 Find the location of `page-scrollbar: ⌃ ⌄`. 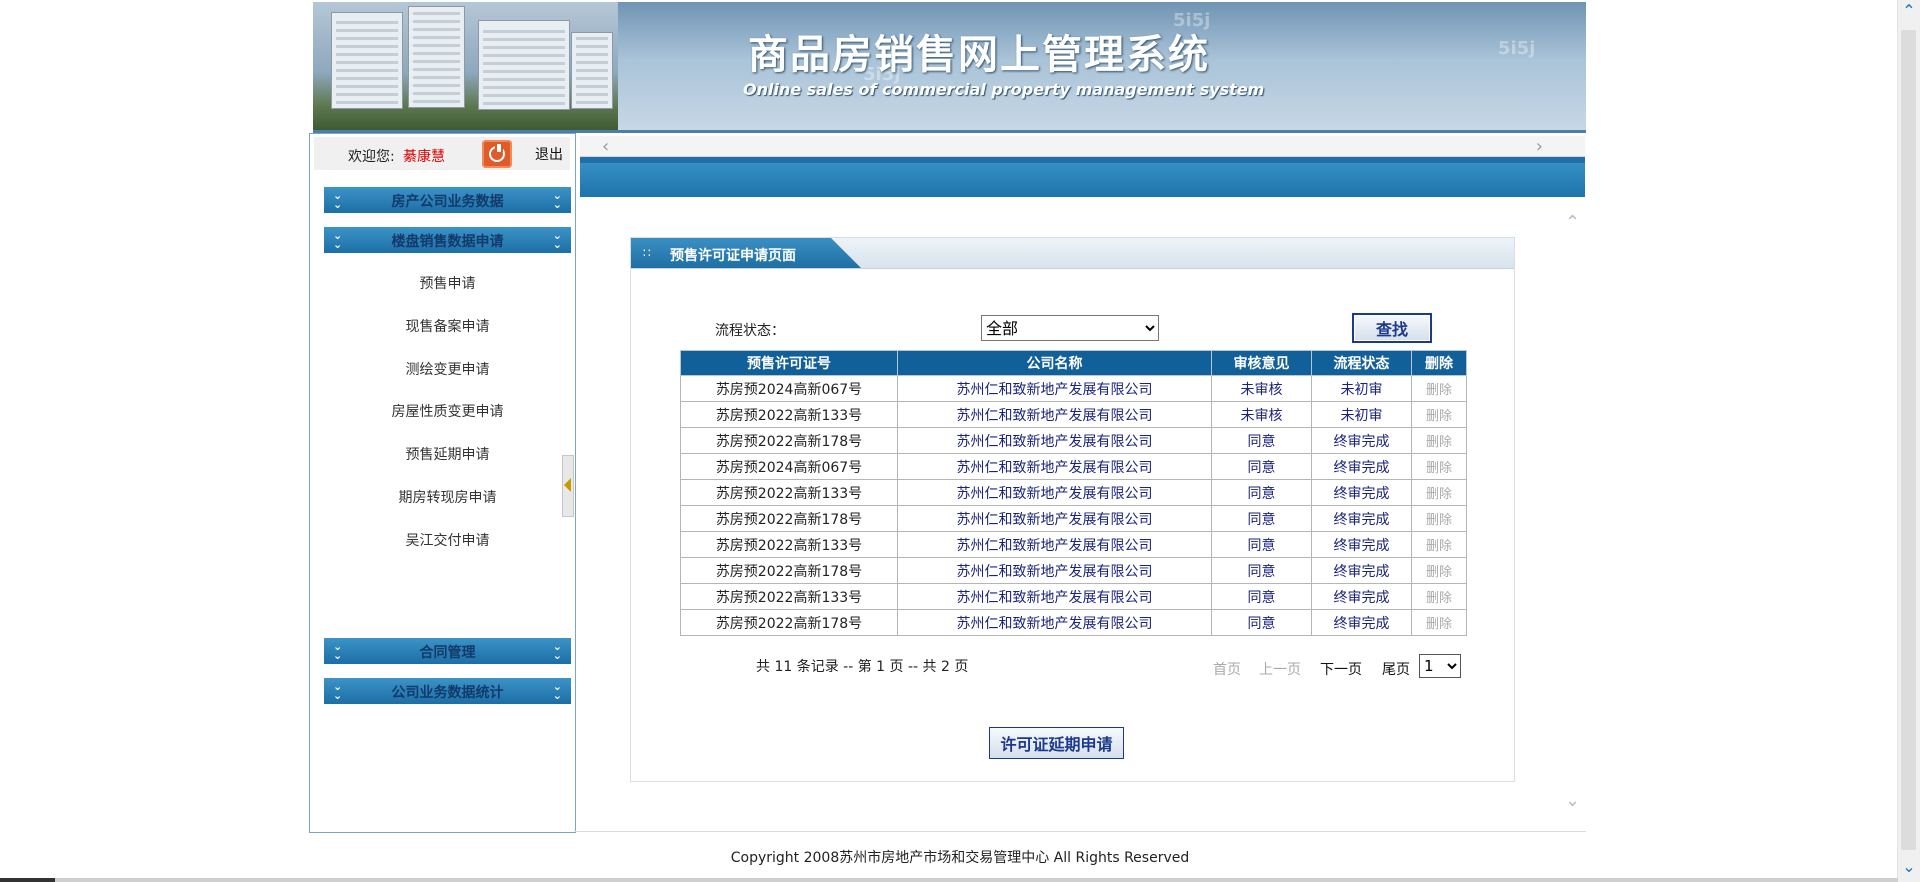

page-scrollbar: ⌃ ⌄ is located at coordinates (1908, 441).